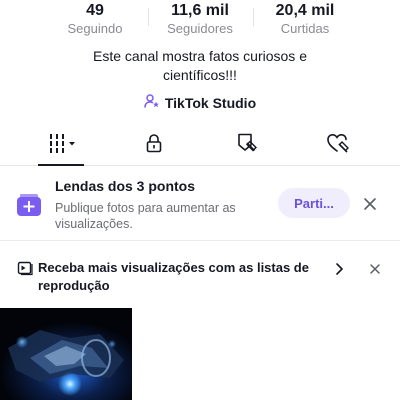 The height and width of the screenshot is (400, 400). What do you see at coordinates (370, 206) in the screenshot?
I see `close-promo-icon` at bounding box center [370, 206].